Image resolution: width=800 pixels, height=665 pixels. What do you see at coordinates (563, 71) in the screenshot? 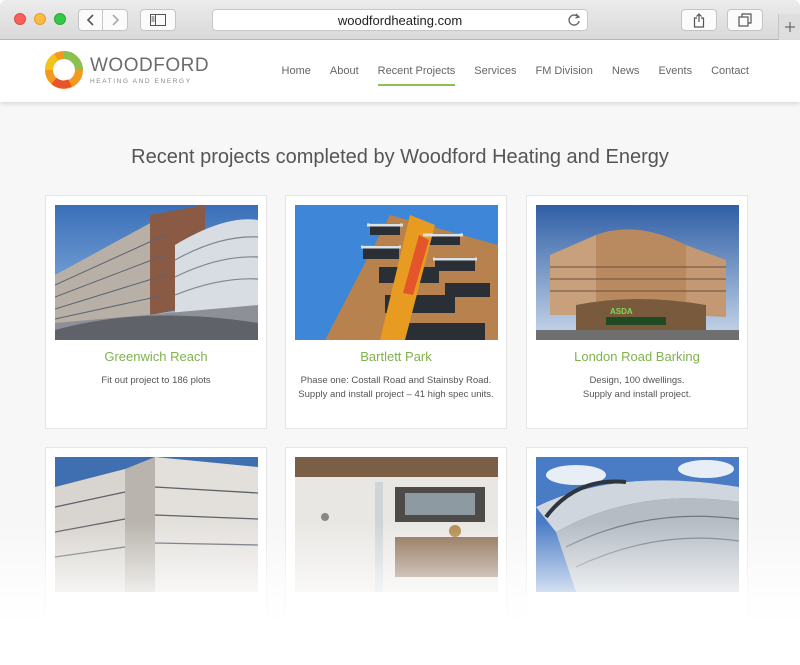
I see `nav-fm-division: FM Division` at bounding box center [563, 71].